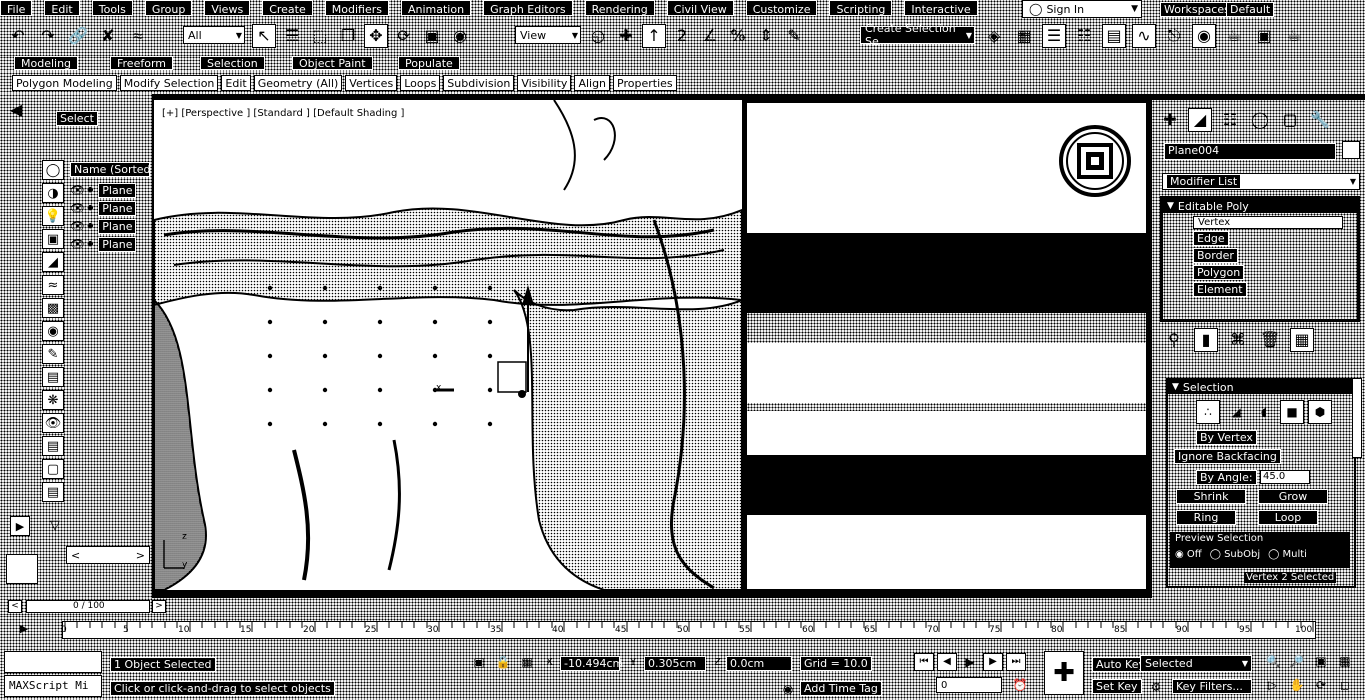 The width and height of the screenshot is (1365, 700). Describe the element at coordinates (1302, 340) in the screenshot. I see `configure-sets-icon: ▦` at that location.